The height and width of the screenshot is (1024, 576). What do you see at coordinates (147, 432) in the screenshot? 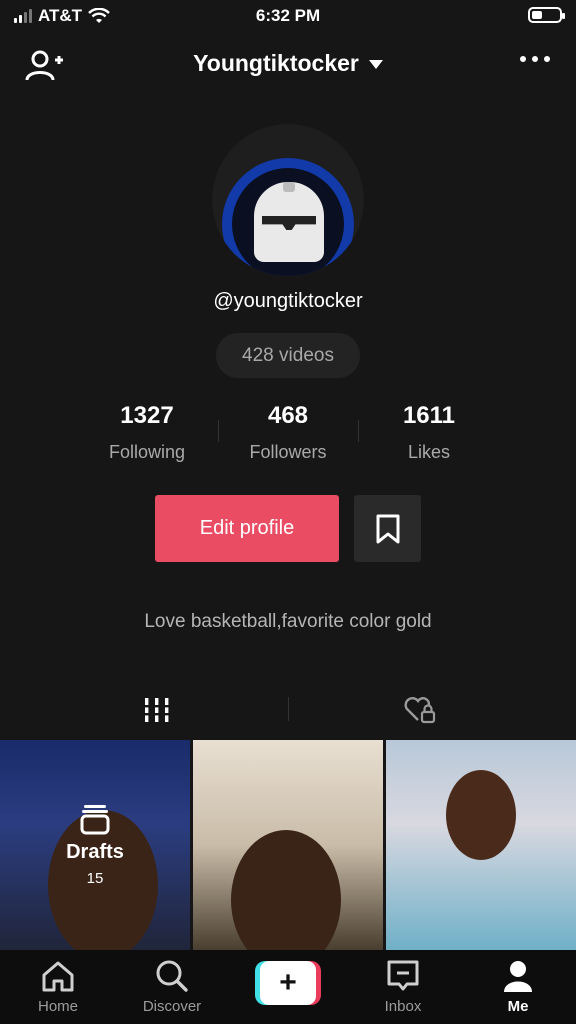
I see `stat-following: 1327 Following` at bounding box center [147, 432].